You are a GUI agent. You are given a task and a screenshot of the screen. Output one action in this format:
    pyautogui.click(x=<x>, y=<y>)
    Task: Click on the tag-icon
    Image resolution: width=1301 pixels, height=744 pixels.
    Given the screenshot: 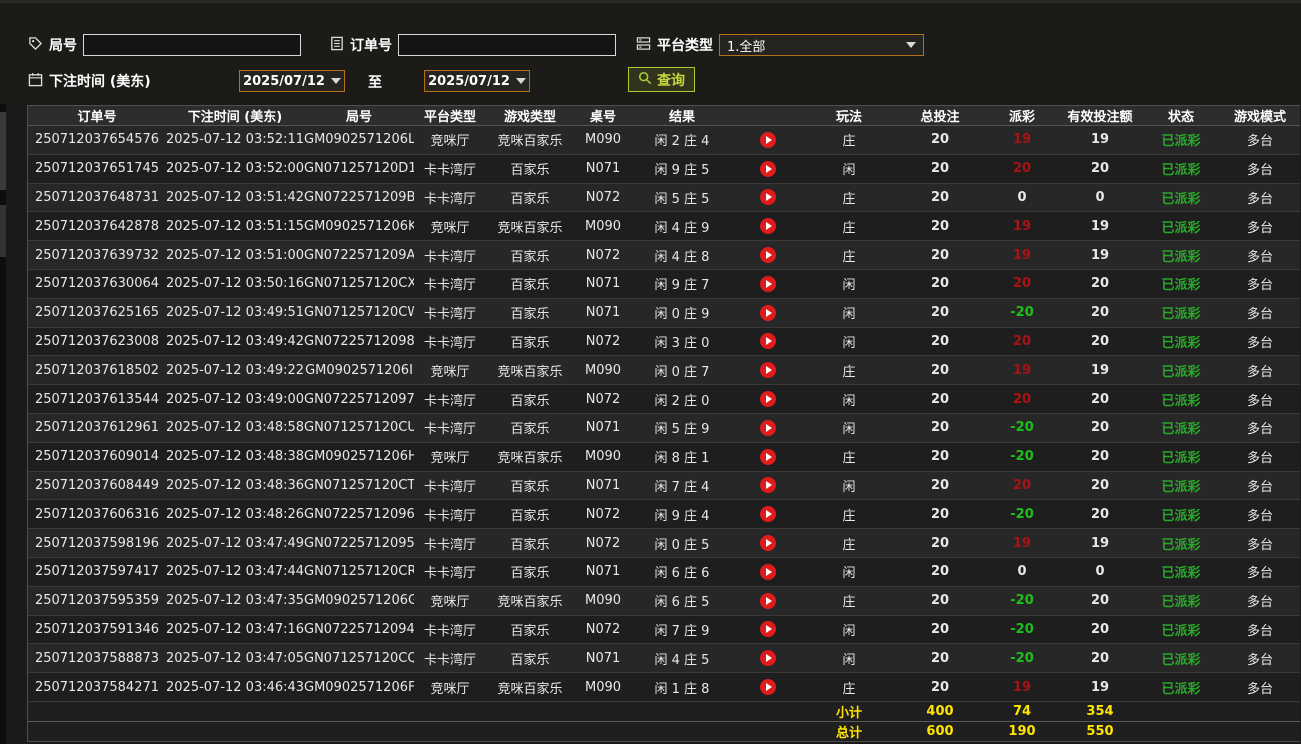 What is the action you would take?
    pyautogui.click(x=35, y=45)
    